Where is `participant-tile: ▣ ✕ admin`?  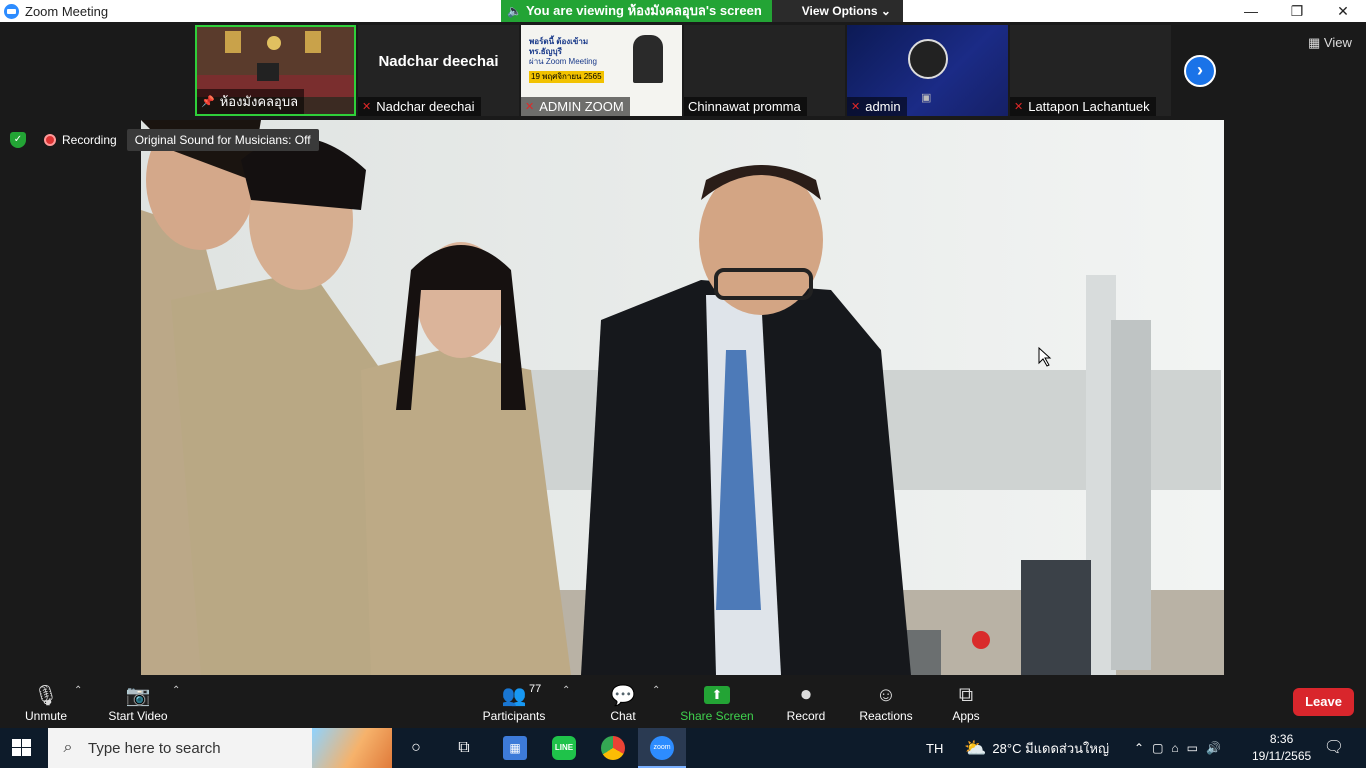
participant-tile: ▣ ✕ admin is located at coordinates (927, 70).